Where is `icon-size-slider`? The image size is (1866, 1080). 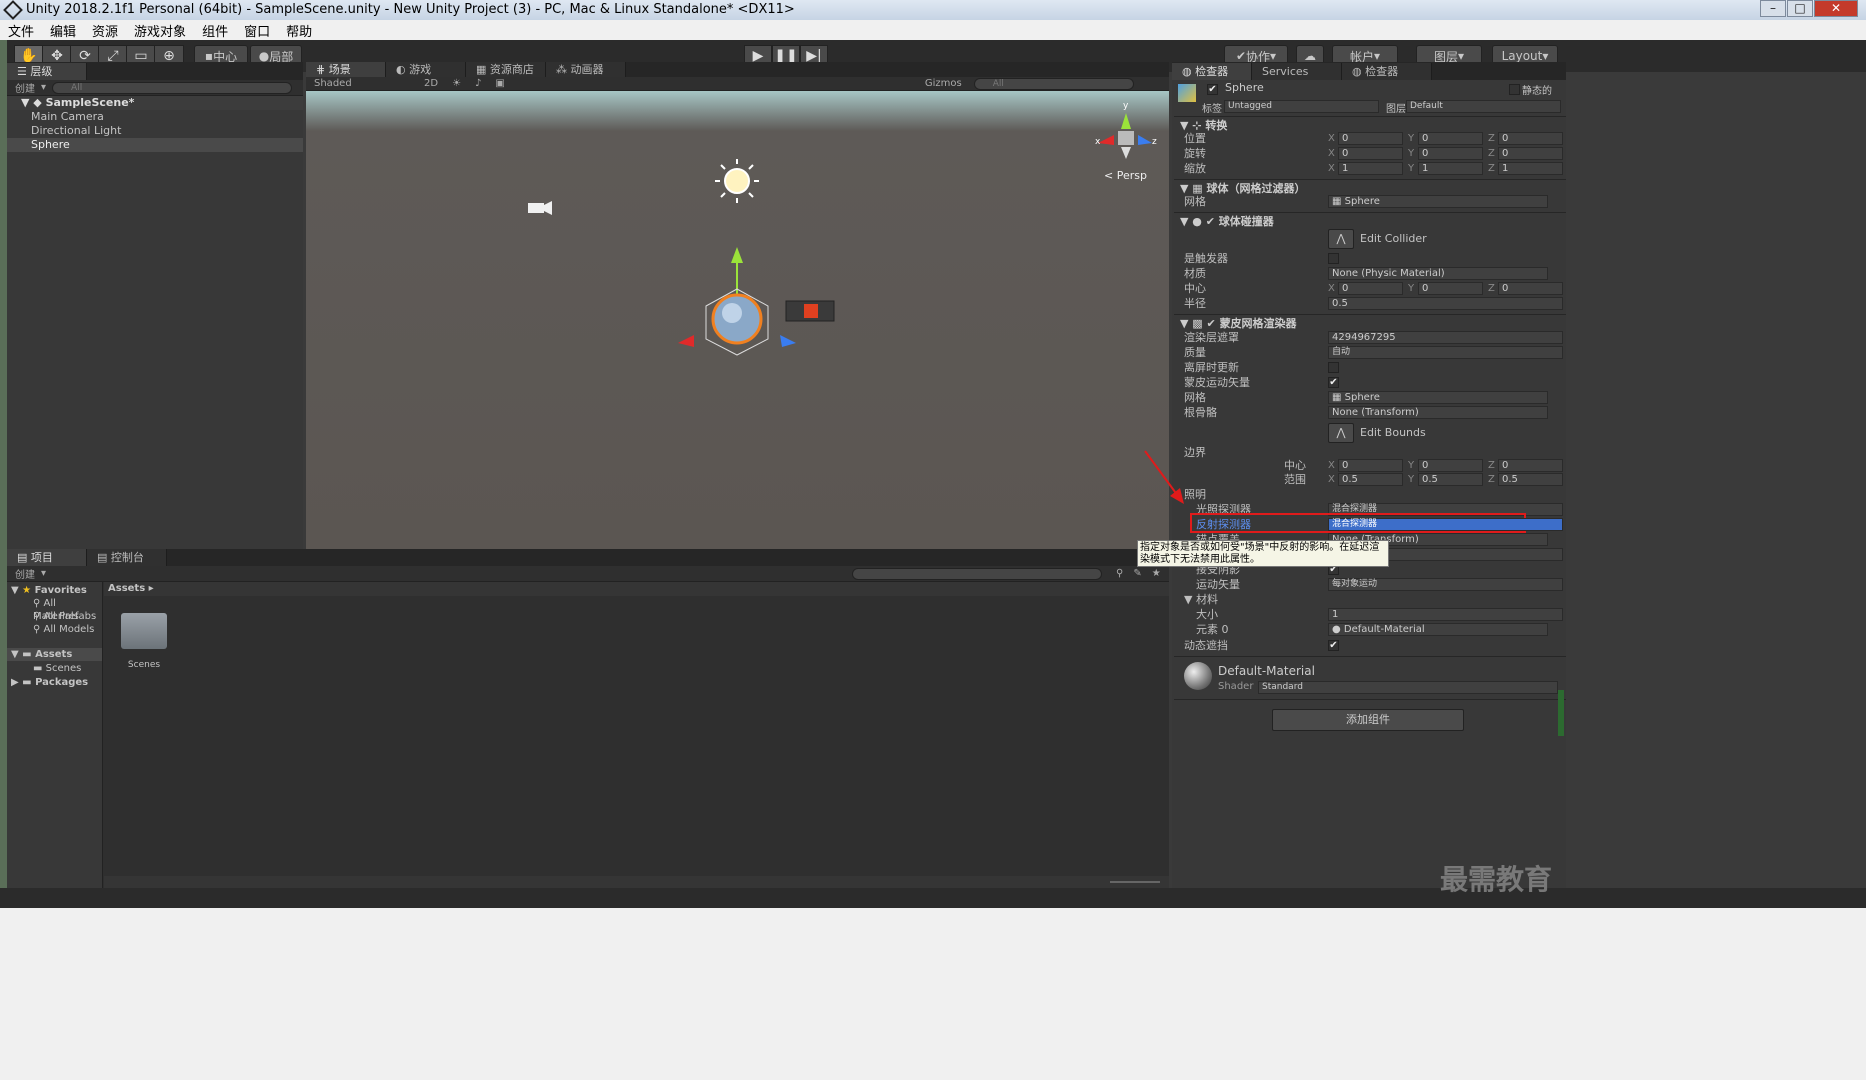
icon-size-slider is located at coordinates (1135, 882).